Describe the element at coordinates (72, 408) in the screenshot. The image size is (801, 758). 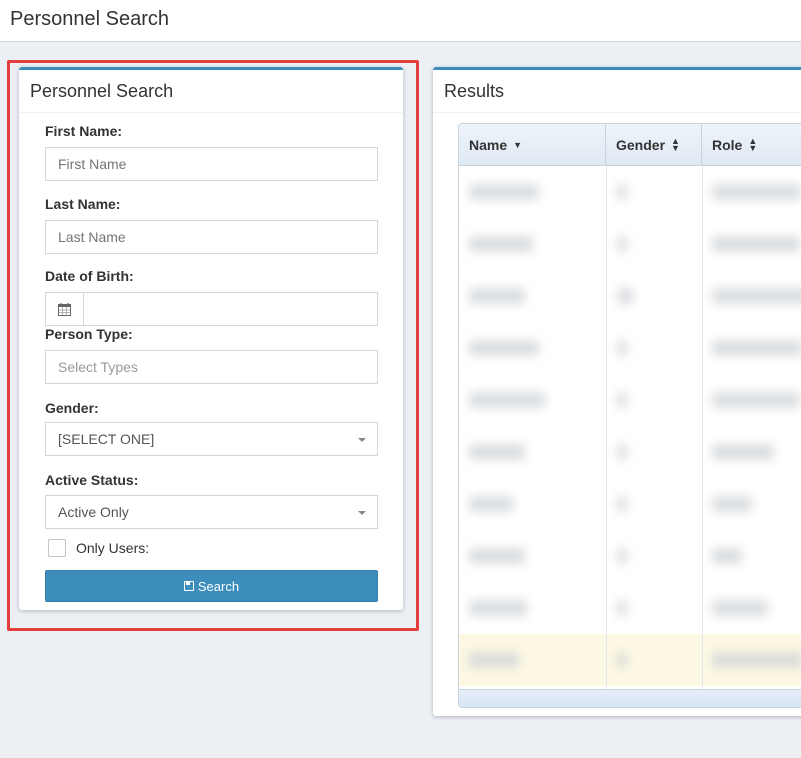
I see `gender-label: Gender:` at that location.